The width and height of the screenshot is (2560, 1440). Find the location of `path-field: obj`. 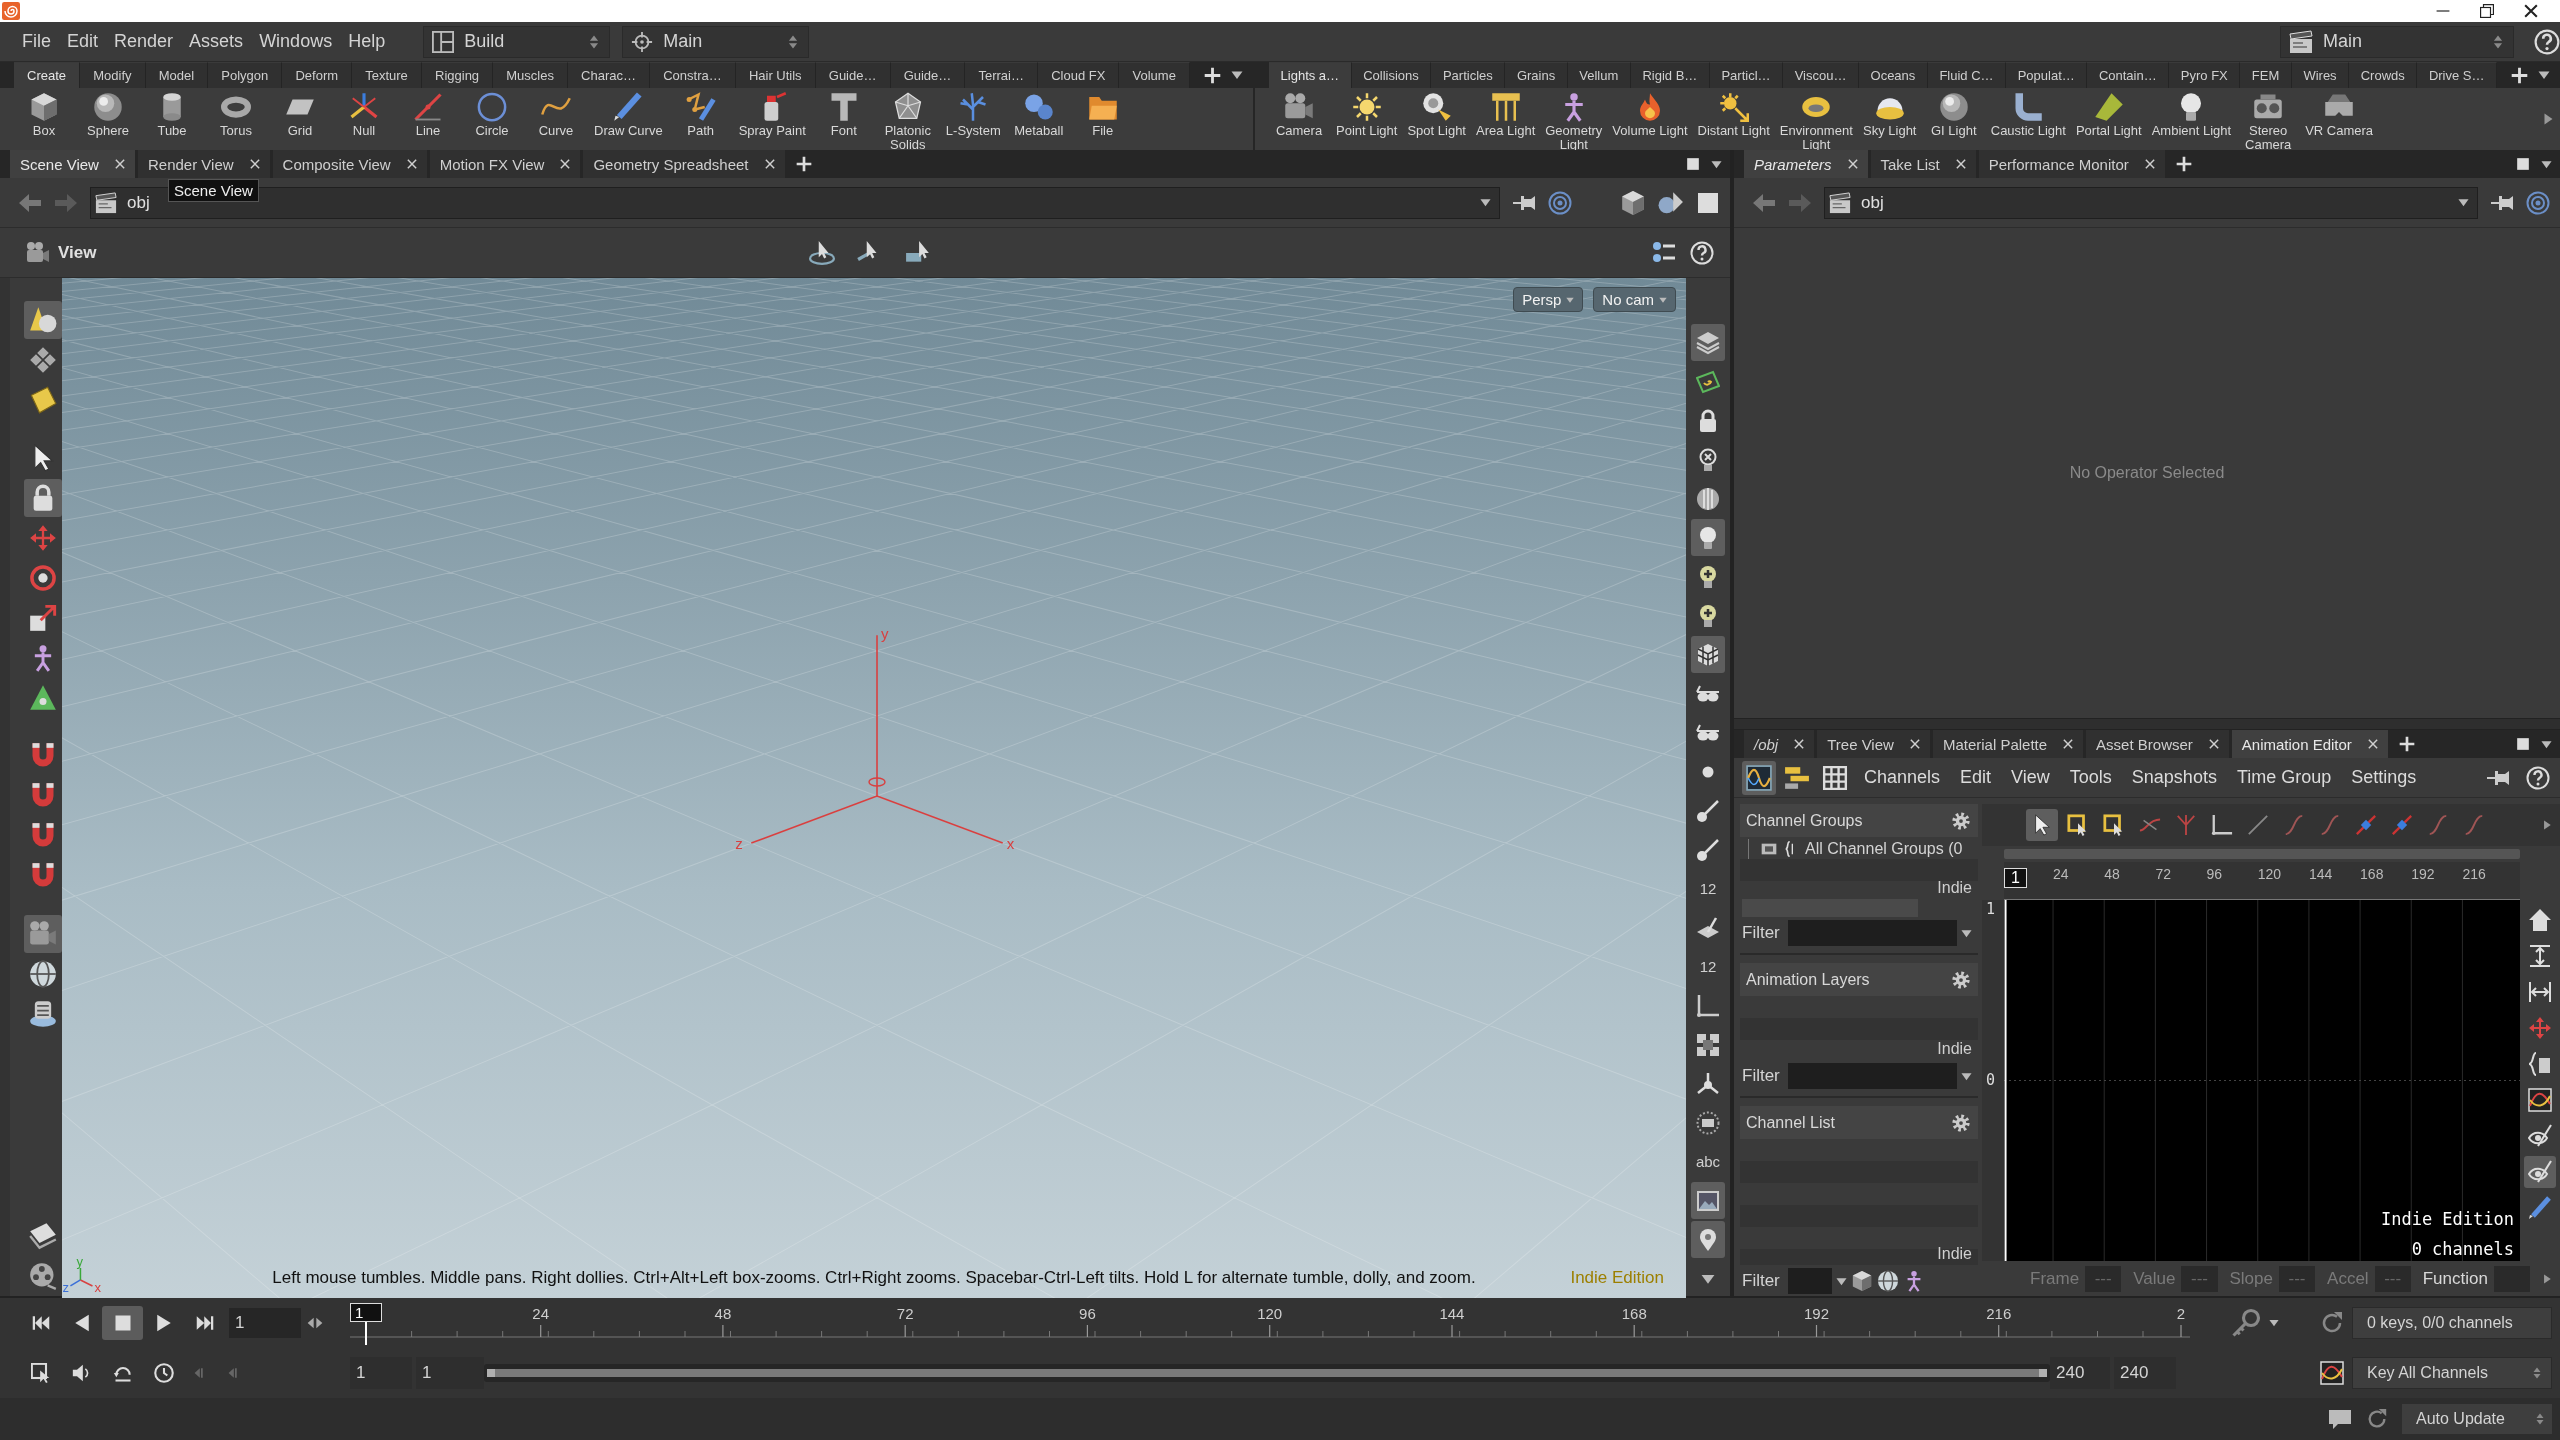

path-field: obj is located at coordinates (2151, 202).